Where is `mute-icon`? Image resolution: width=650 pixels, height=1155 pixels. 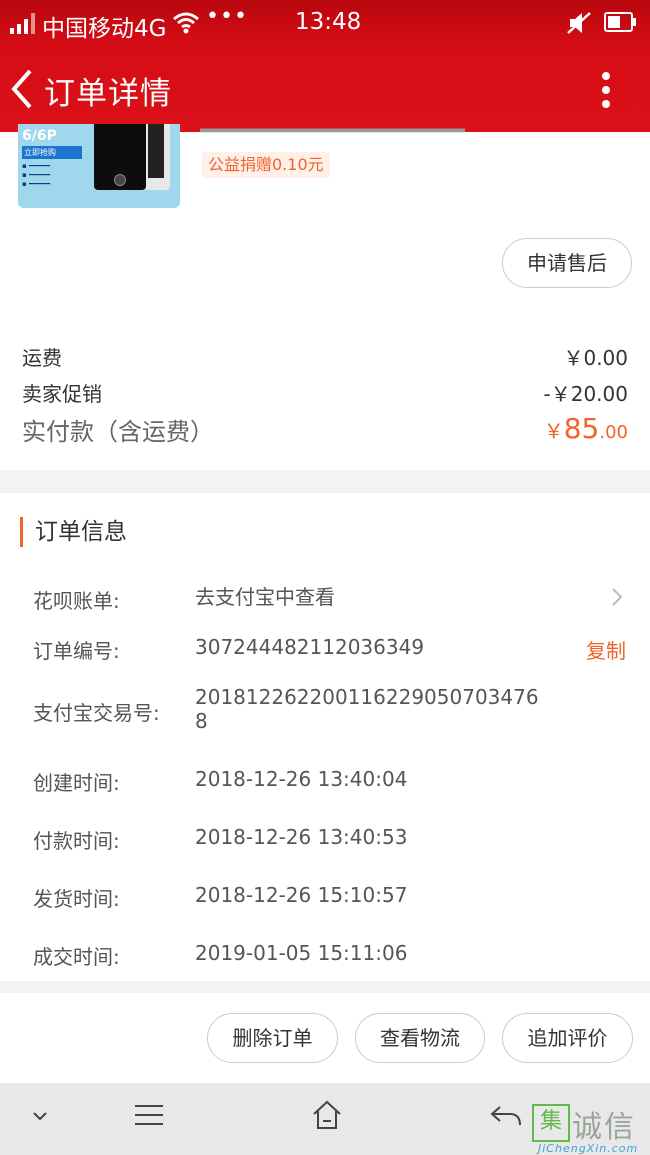
mute-icon is located at coordinates (579, 23).